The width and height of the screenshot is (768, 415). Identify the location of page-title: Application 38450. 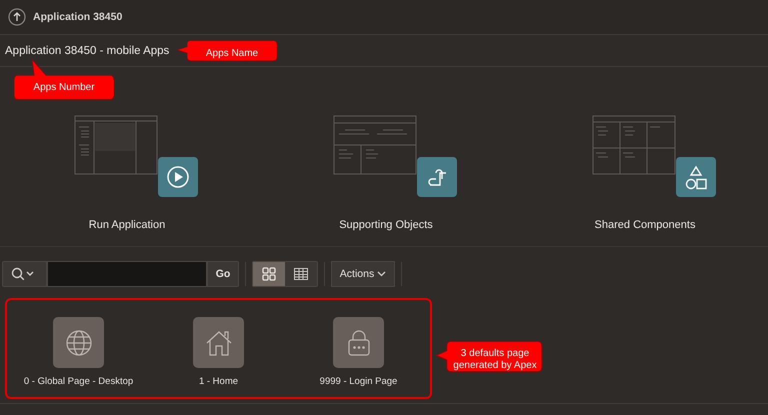
(77, 17).